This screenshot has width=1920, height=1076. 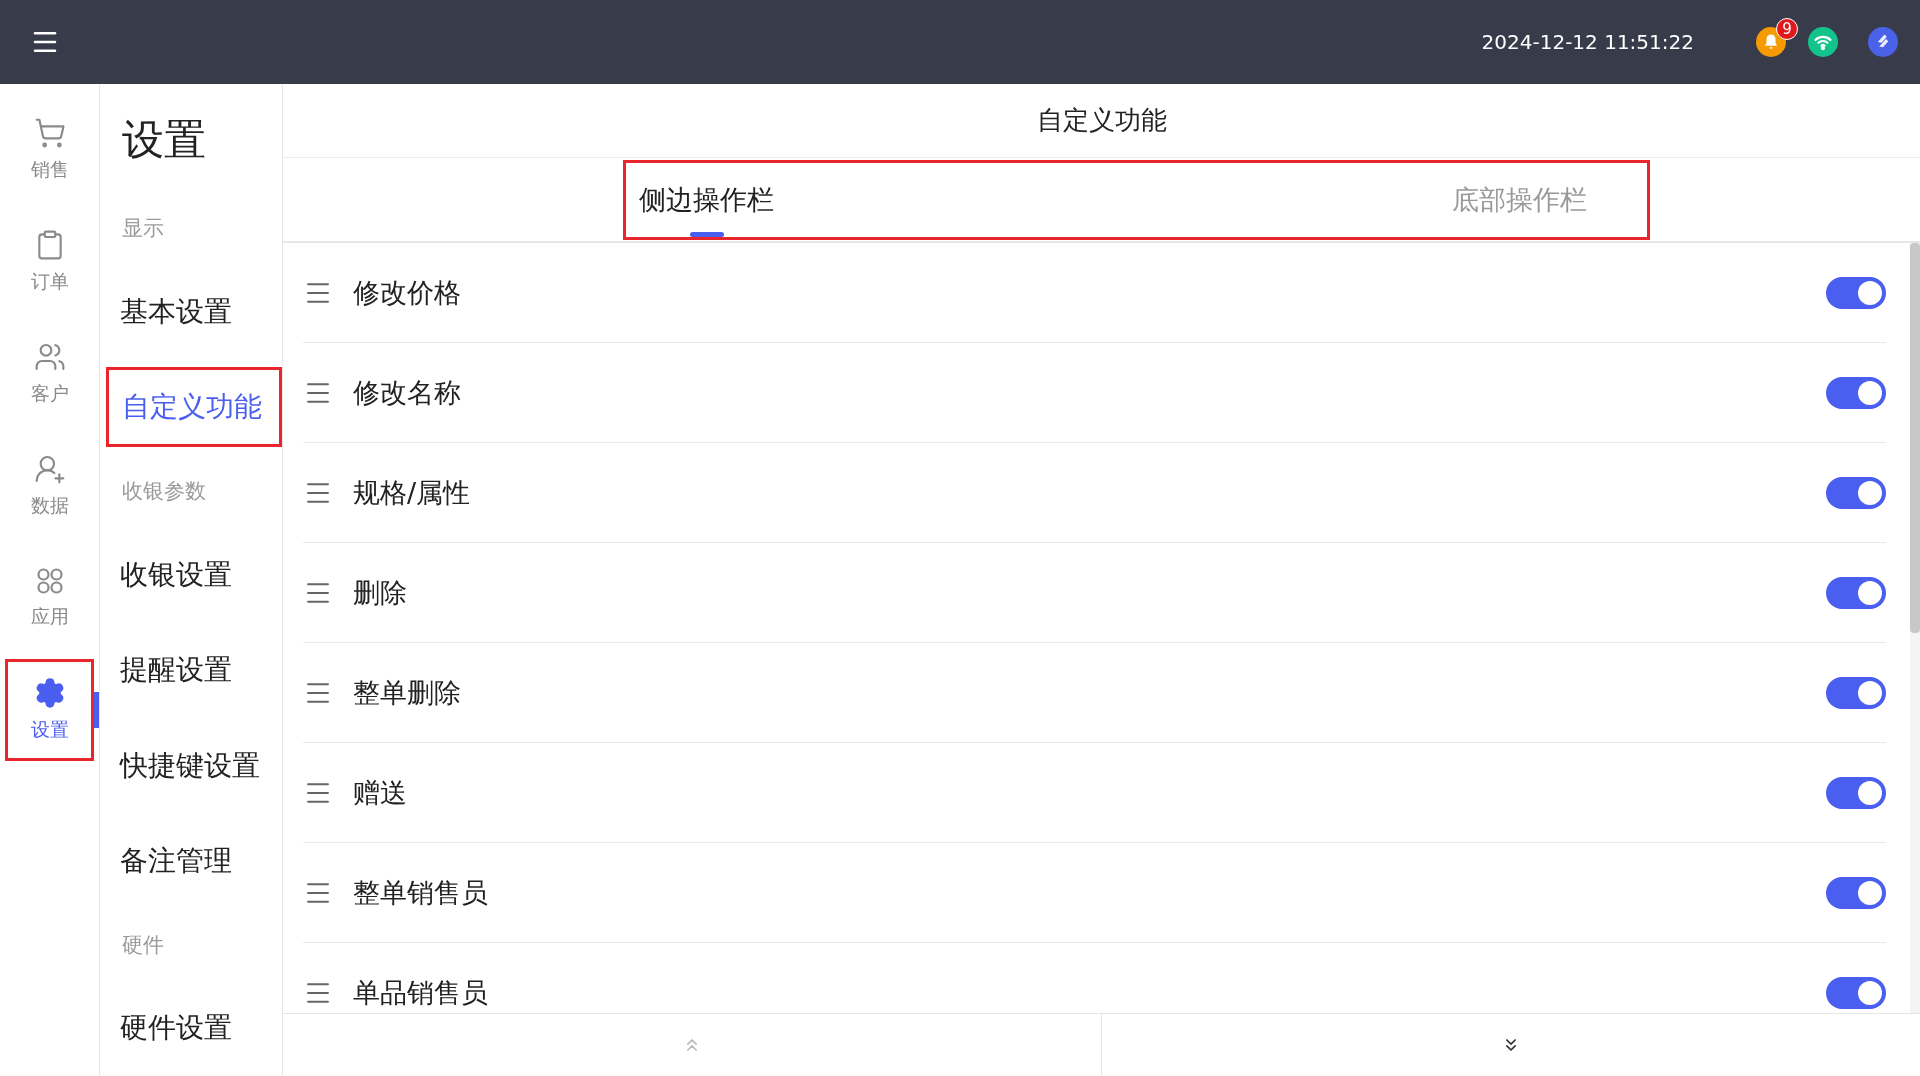 I want to click on function-label: 整单删除, so click(x=407, y=692).